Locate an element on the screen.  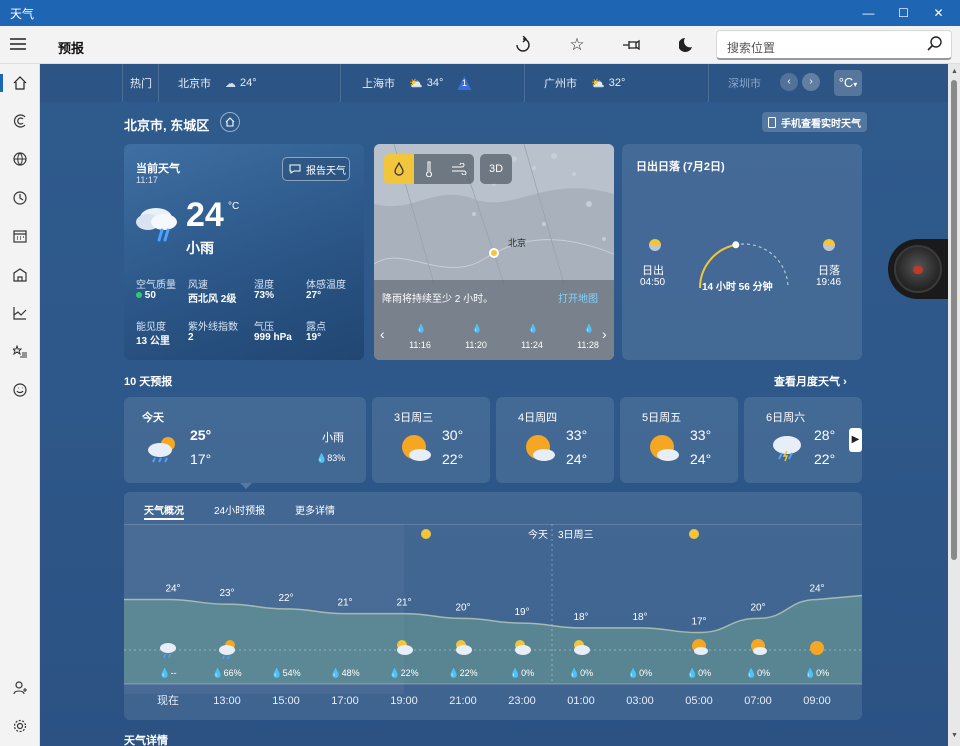
current-unit: °C is located at coordinates (234, 206).